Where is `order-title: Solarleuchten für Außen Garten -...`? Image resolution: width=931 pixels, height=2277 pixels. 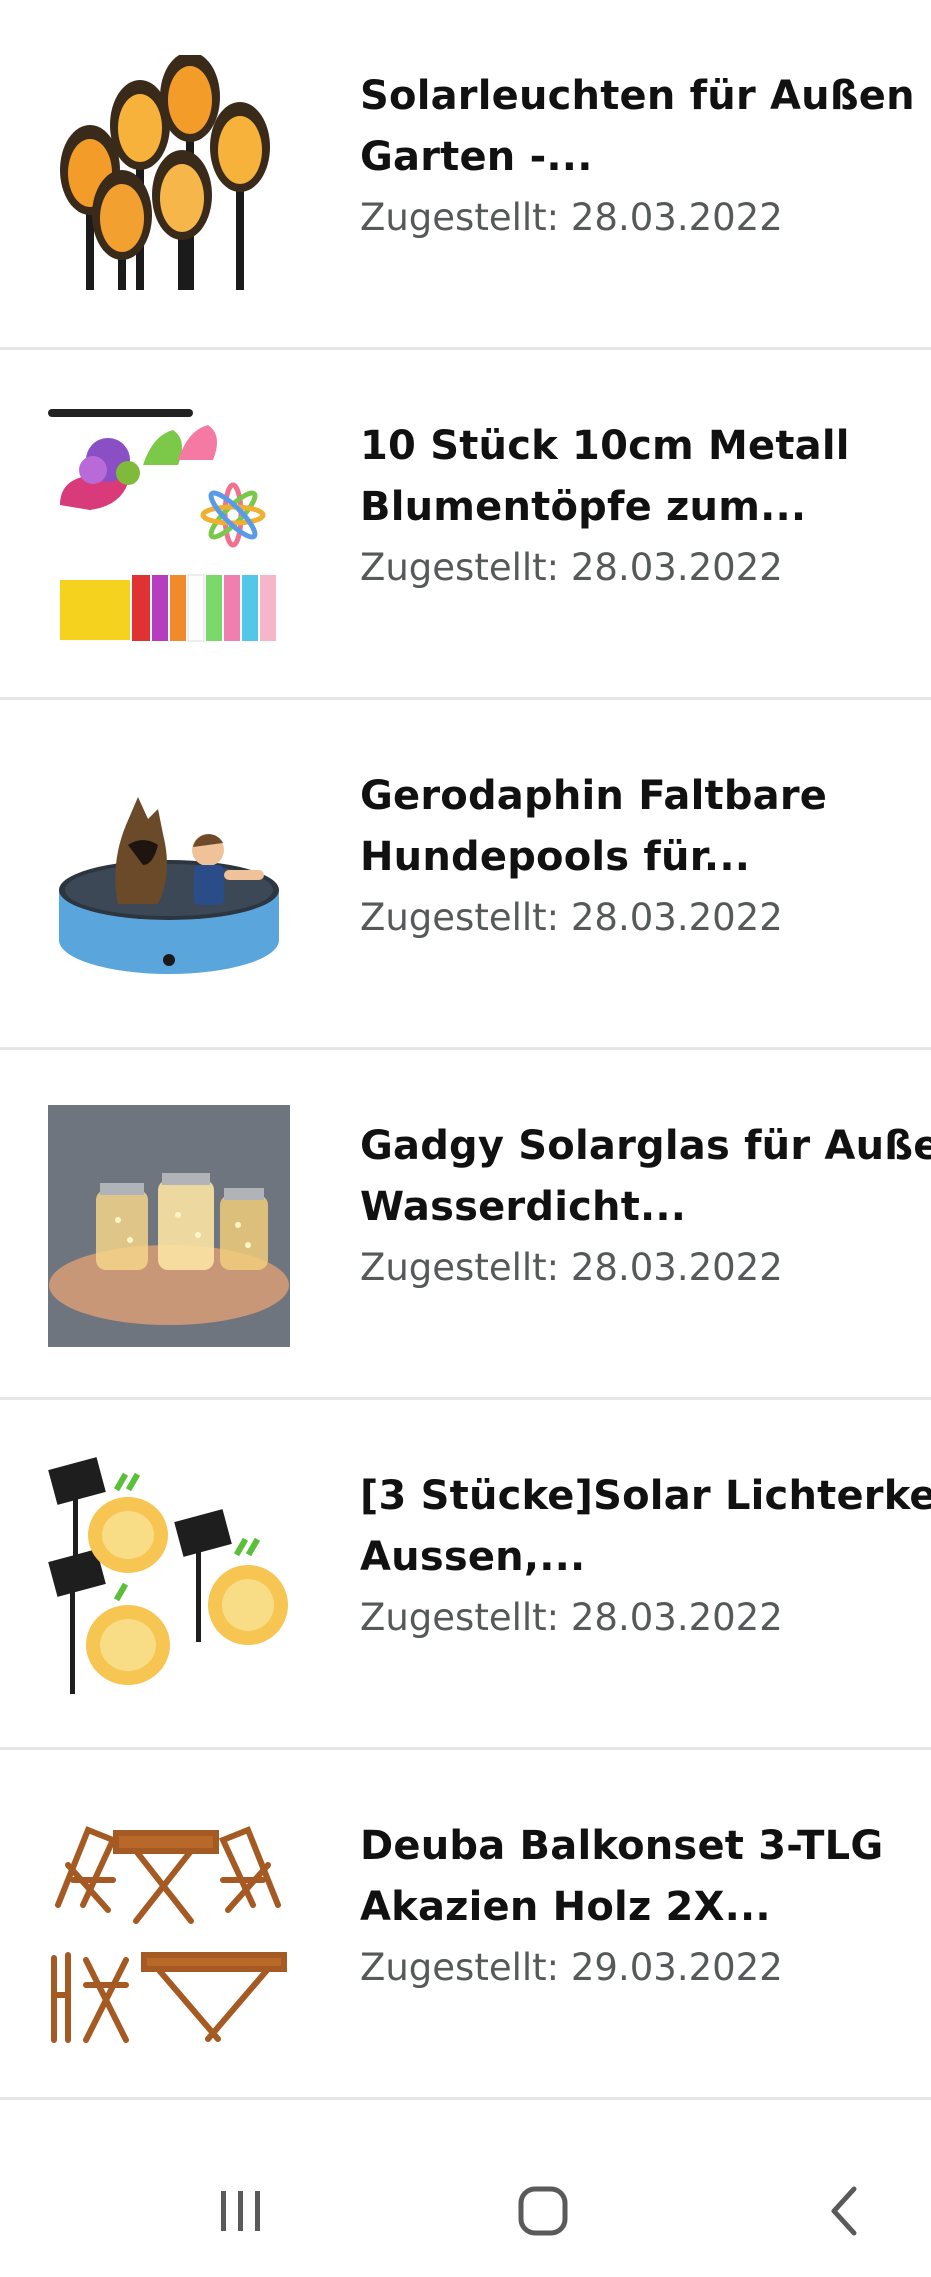 order-title: Solarleuchten für Außen Garten -... is located at coordinates (645, 127).